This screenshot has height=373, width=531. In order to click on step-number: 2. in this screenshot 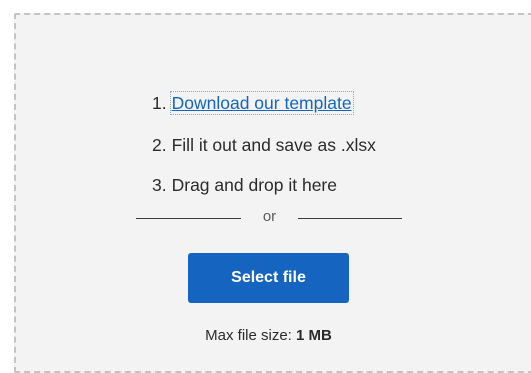, I will do `click(159, 145)`.